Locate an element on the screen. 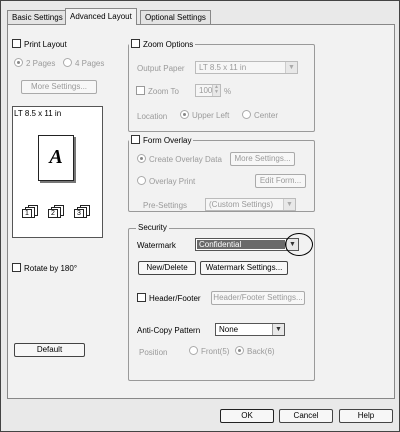 The image size is (400, 432). print-layout-checkbox: Print Layout is located at coordinates (39, 44).